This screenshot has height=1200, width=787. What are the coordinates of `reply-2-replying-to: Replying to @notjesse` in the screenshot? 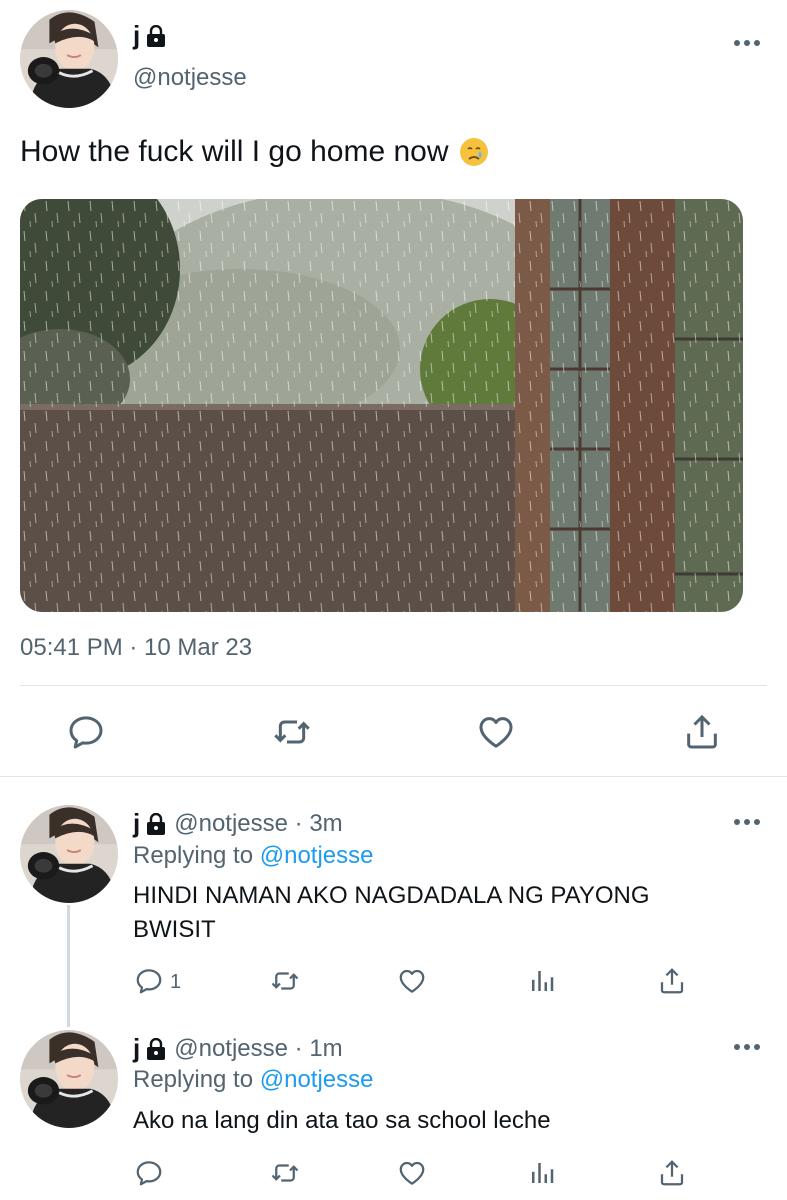 It's located at (253, 1080).